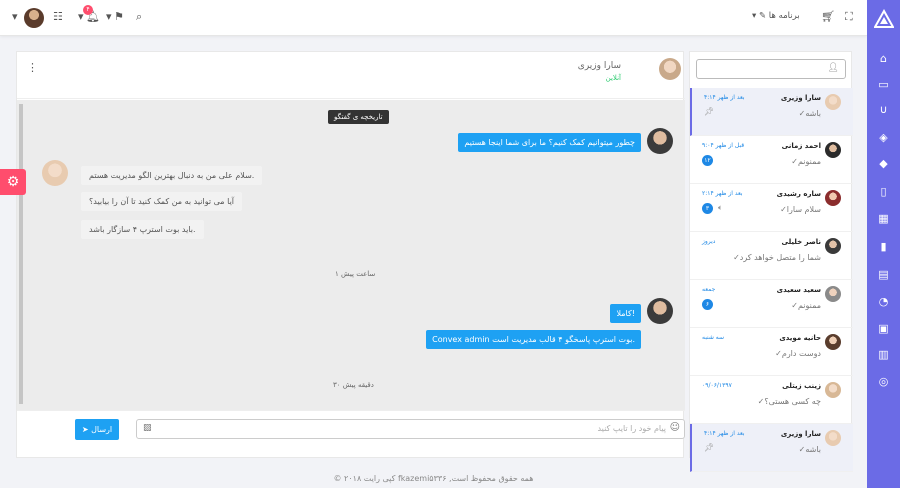 The width and height of the screenshot is (900, 488). I want to click on contact-time: دیروز, so click(709, 241).